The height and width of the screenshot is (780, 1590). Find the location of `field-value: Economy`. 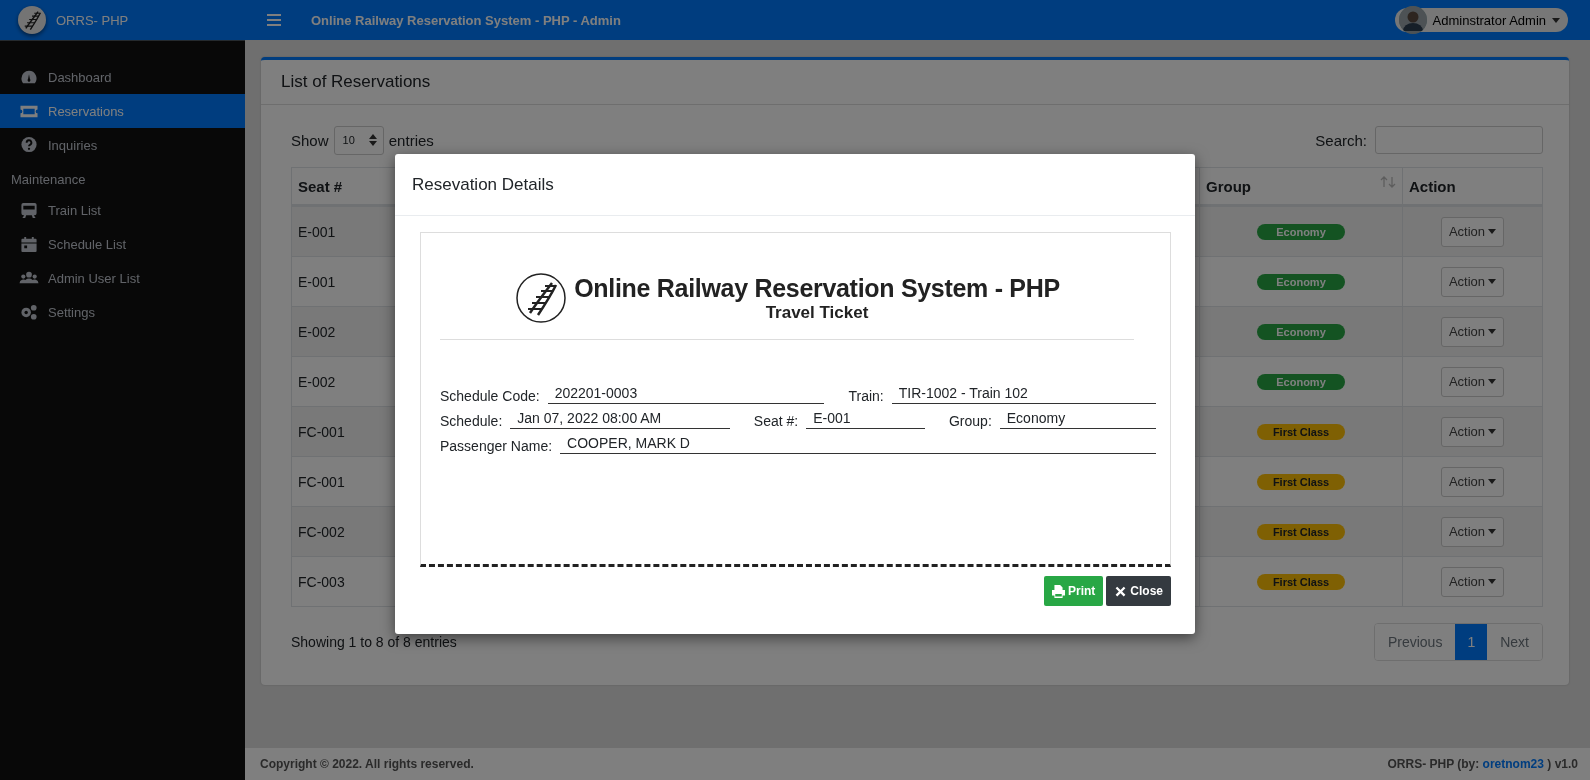

field-value: Economy is located at coordinates (1077, 419).